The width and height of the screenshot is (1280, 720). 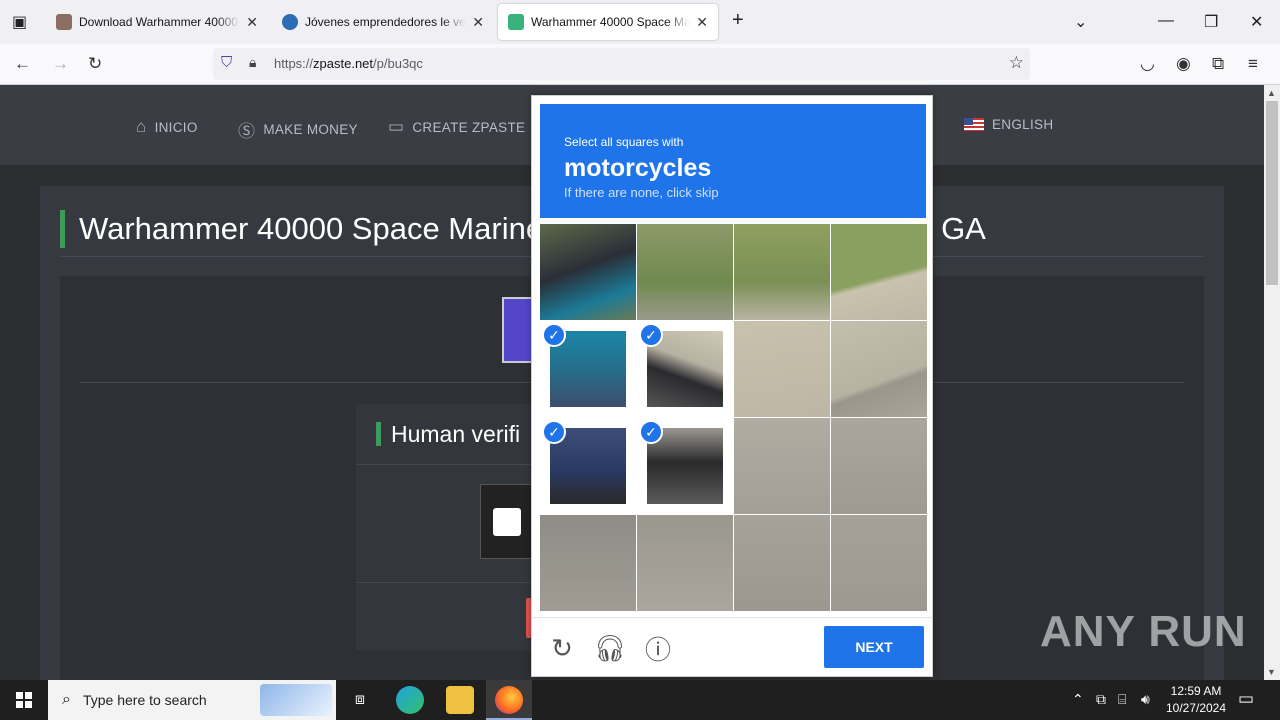 I want to click on firefox-taskbar-button, so click(x=509, y=700).